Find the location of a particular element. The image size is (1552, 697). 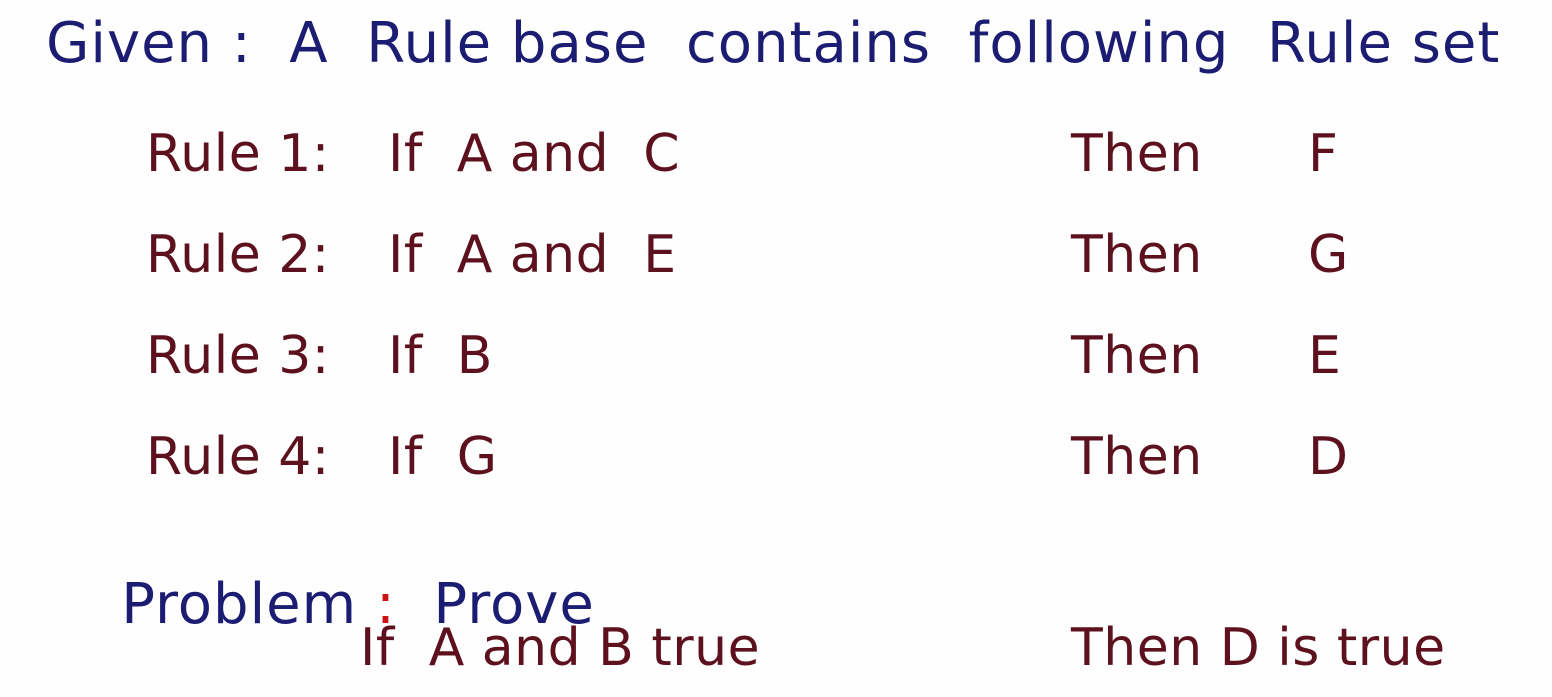

rule-label: Rule 4: is located at coordinates (238, 457).